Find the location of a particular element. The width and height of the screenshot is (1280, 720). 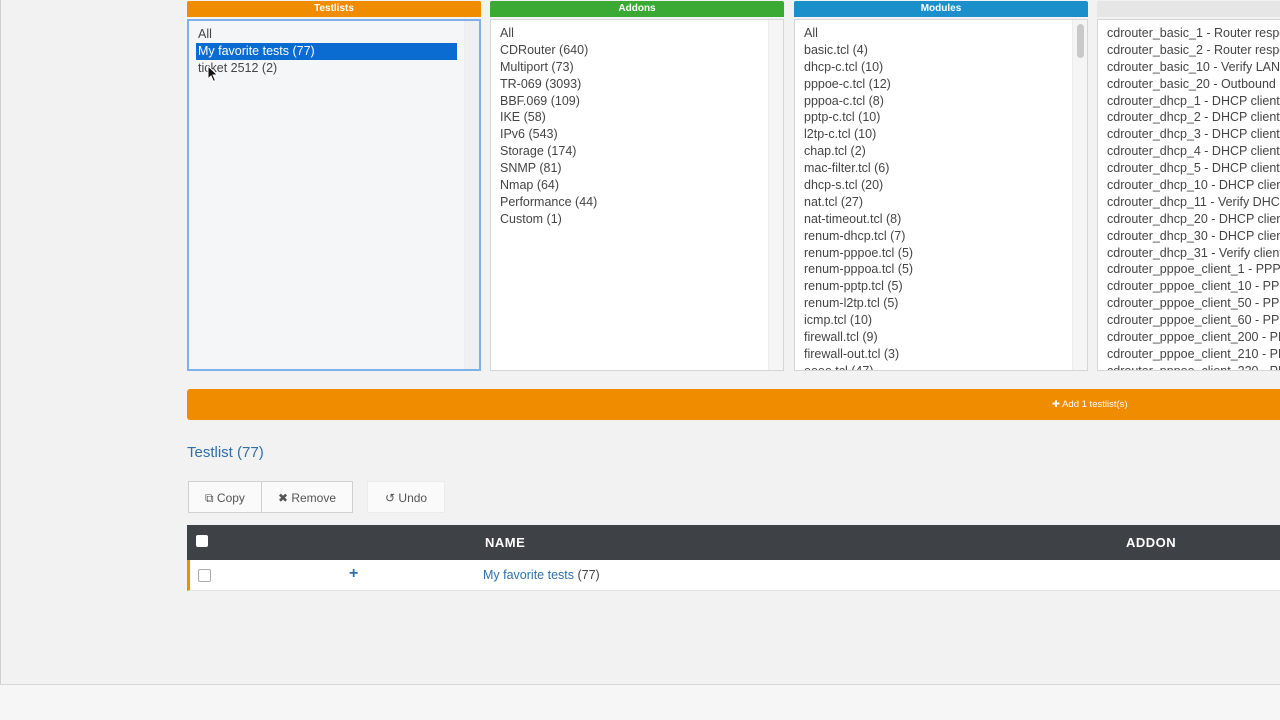

add-testlist-label: Add 1 testlist(s) is located at coordinates (1095, 404).